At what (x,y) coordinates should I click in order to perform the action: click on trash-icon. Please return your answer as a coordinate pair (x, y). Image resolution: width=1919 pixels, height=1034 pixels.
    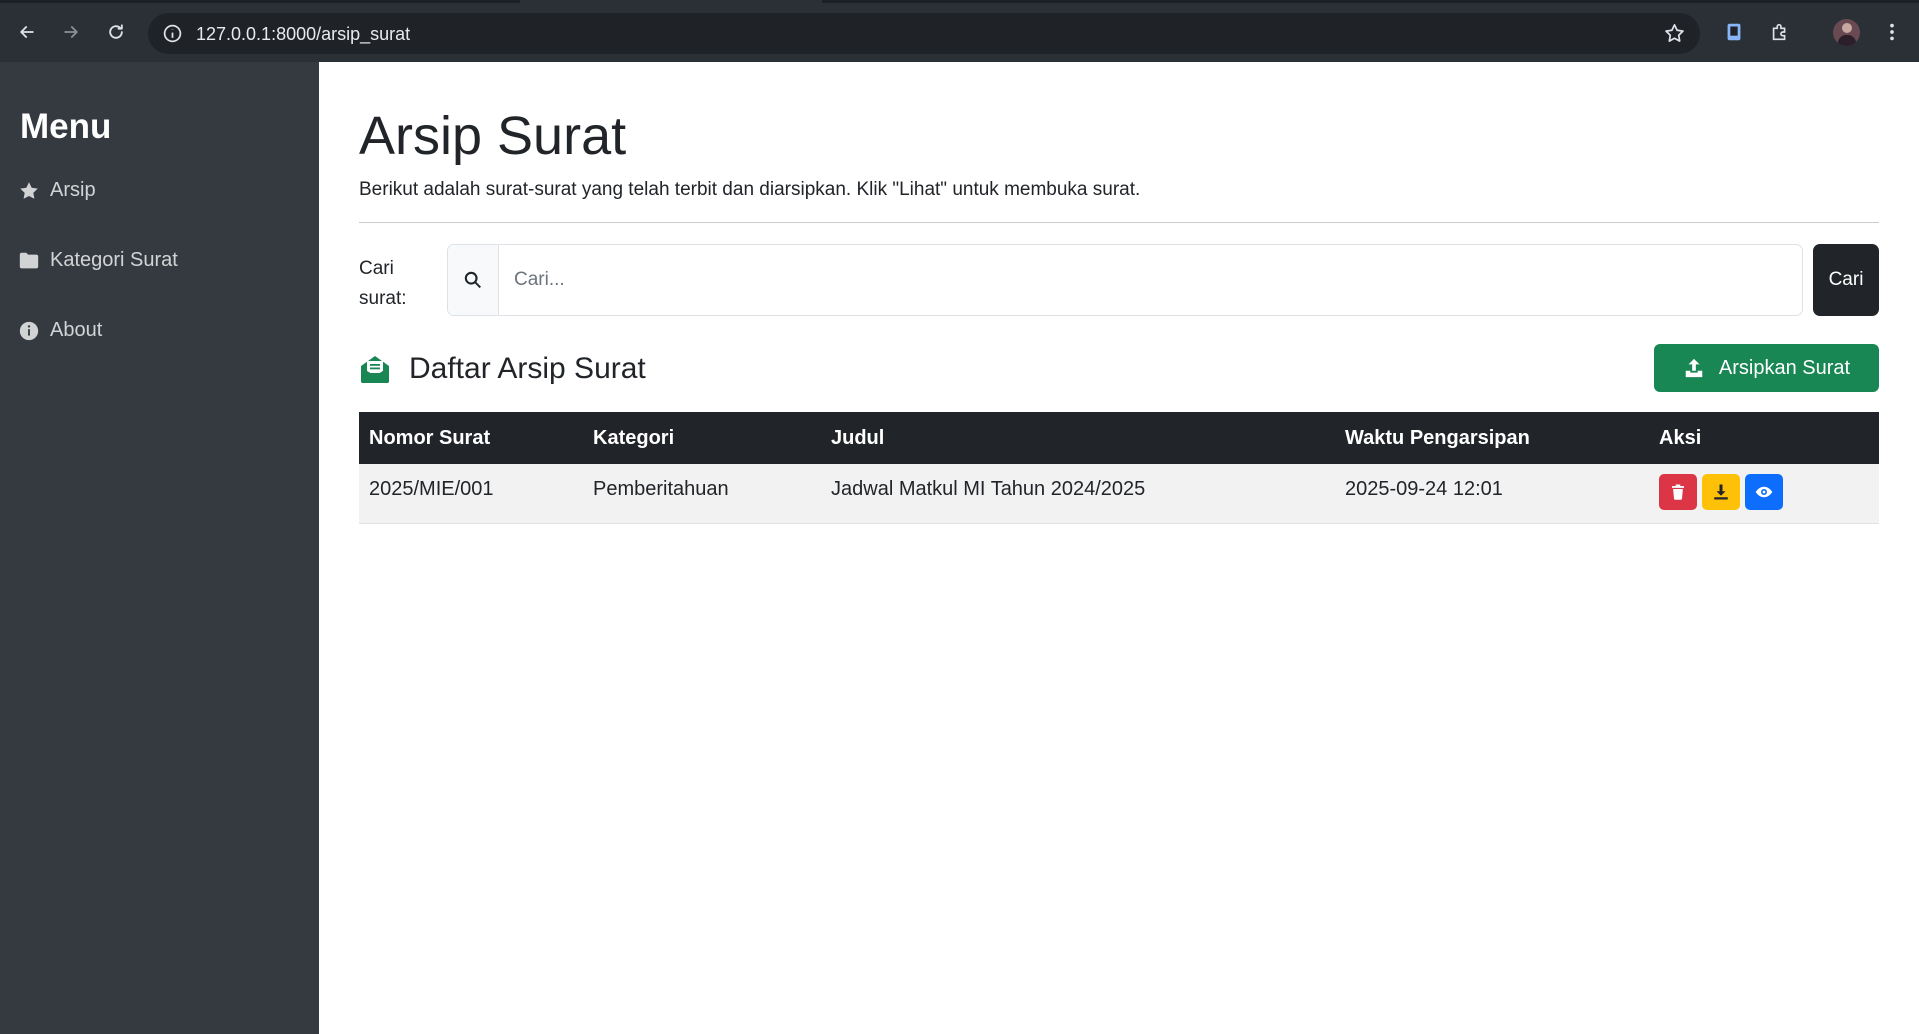
    Looking at the image, I should click on (1678, 492).